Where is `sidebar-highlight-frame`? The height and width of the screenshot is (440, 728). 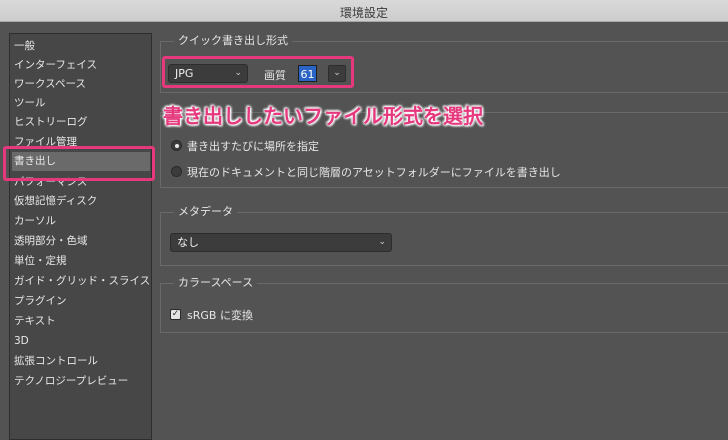 sidebar-highlight-frame is located at coordinates (79, 163).